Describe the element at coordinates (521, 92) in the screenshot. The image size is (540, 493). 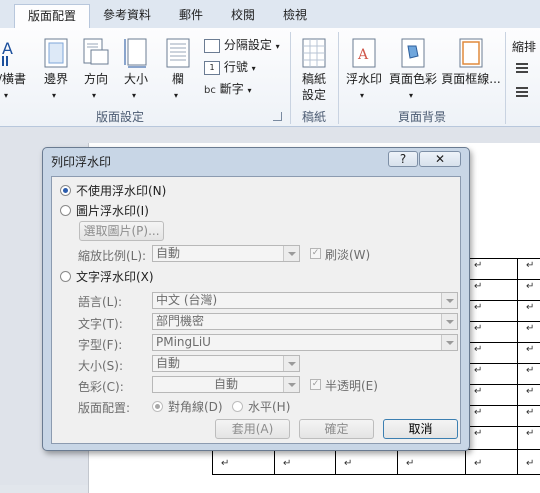
I see `indent-right-icon` at that location.